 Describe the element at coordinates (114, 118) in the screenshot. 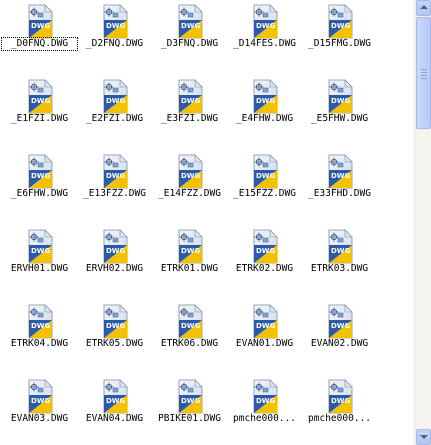

I see `file-name-label: _E2FZI.DWG` at that location.